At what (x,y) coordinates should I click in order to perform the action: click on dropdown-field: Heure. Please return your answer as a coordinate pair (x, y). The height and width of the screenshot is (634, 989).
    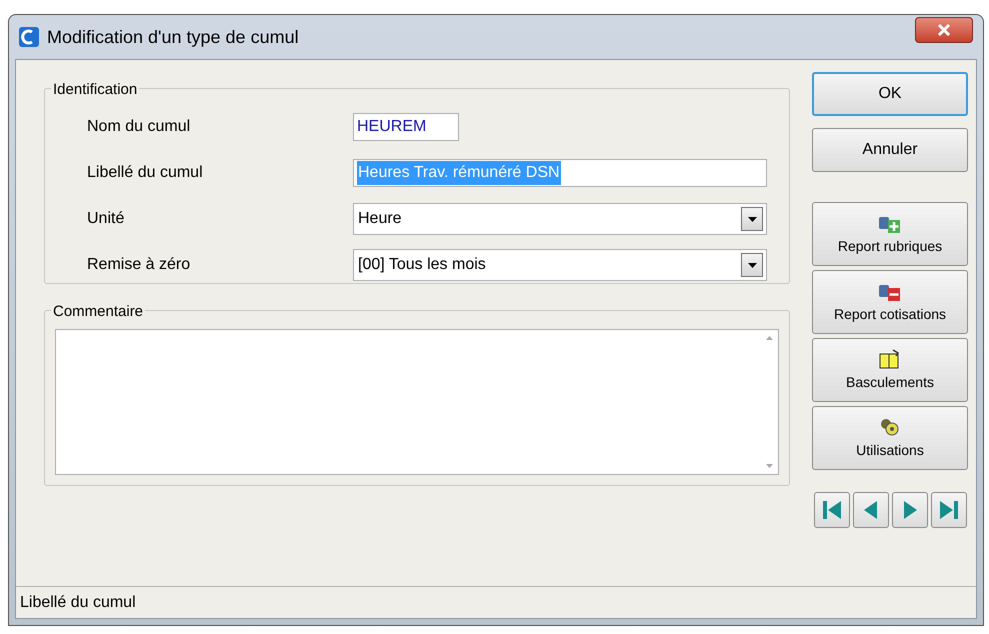
    Looking at the image, I should click on (560, 219).